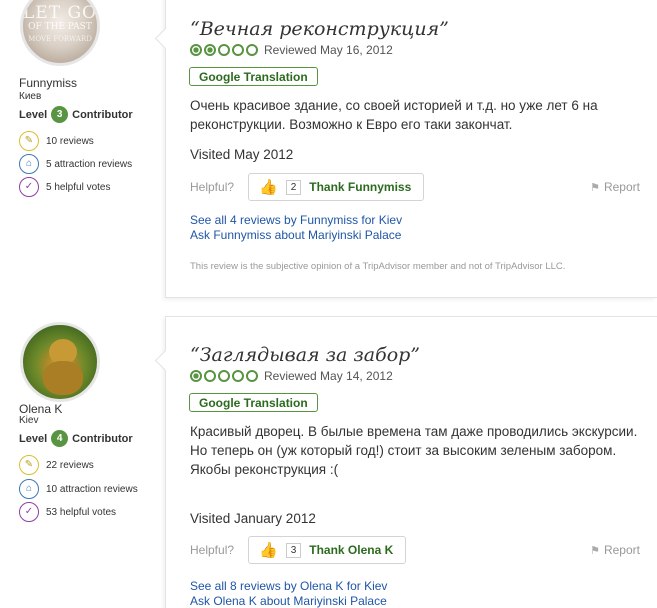 This screenshot has width=657, height=608. What do you see at coordinates (81, 512) in the screenshot?
I see `stat-helpful-text: 53 helpful votes` at bounding box center [81, 512].